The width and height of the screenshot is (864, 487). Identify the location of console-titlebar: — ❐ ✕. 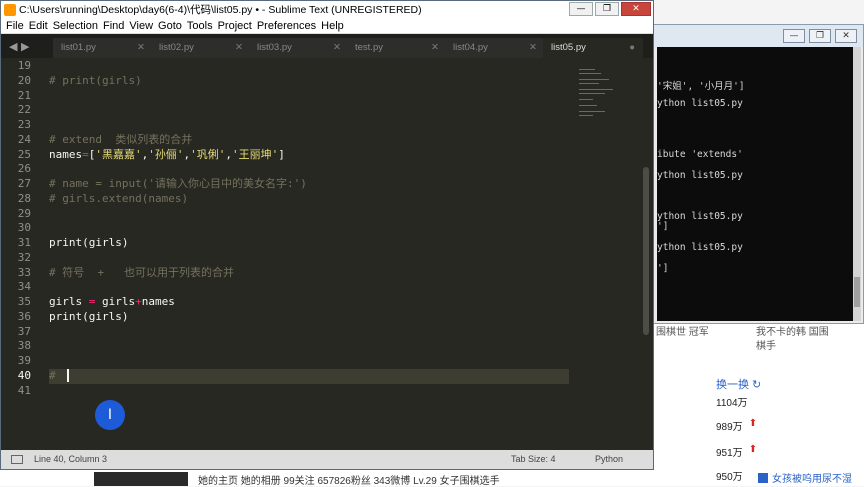
(757, 36).